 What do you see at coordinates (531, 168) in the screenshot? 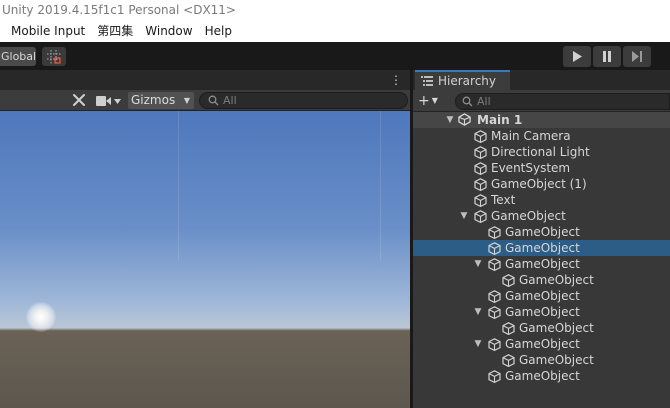
I see `hierarchy-item-label: EventSystem` at bounding box center [531, 168].